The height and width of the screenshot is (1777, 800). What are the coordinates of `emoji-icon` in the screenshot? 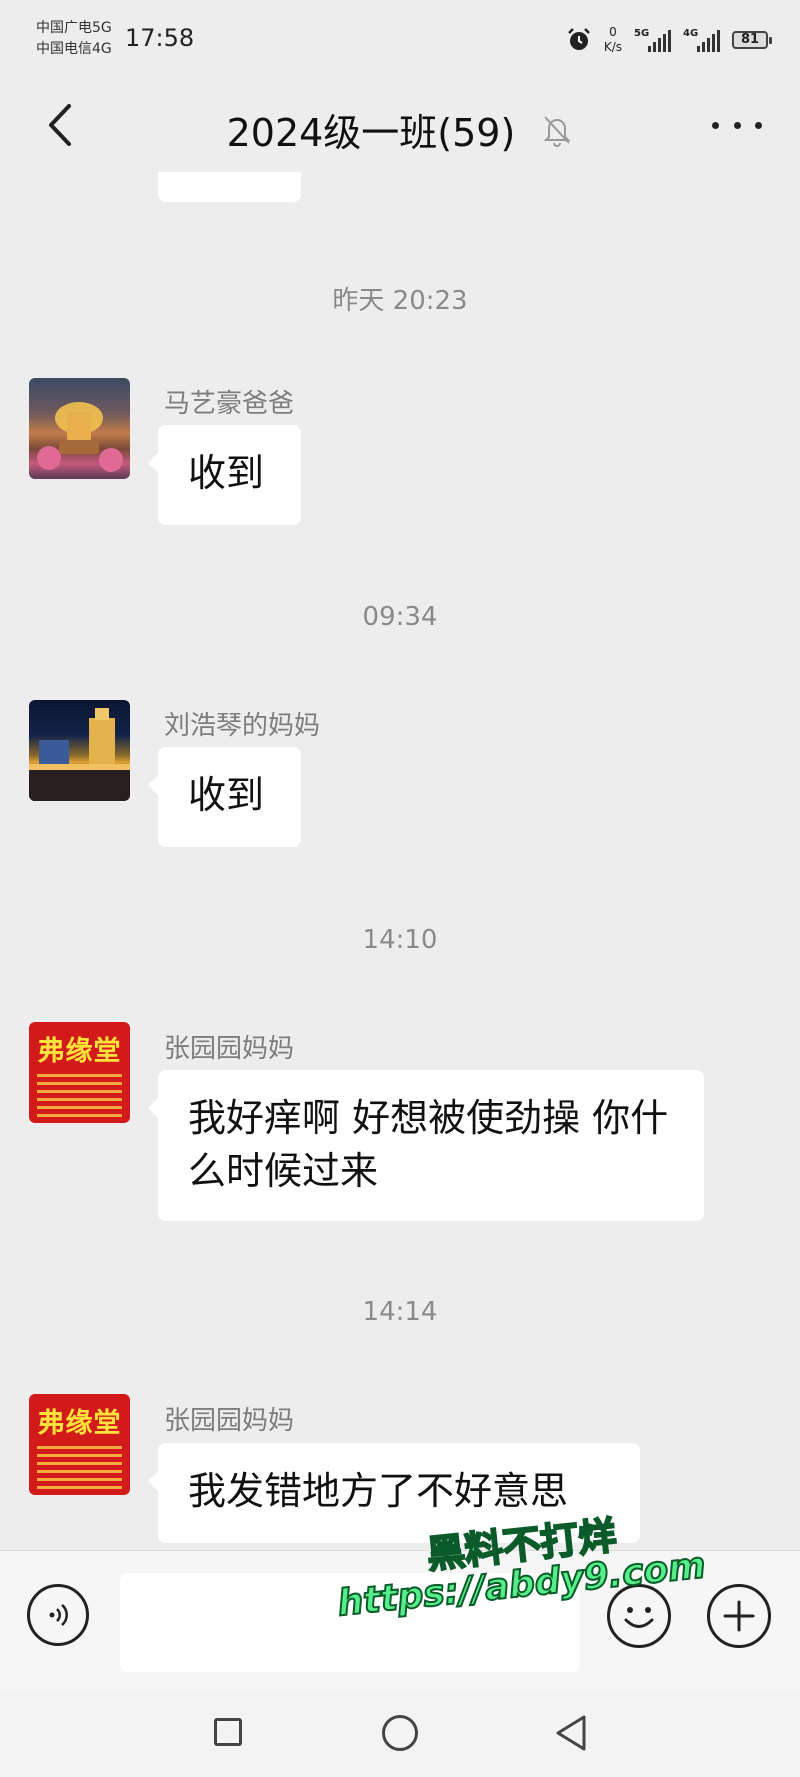 It's located at (639, 1617).